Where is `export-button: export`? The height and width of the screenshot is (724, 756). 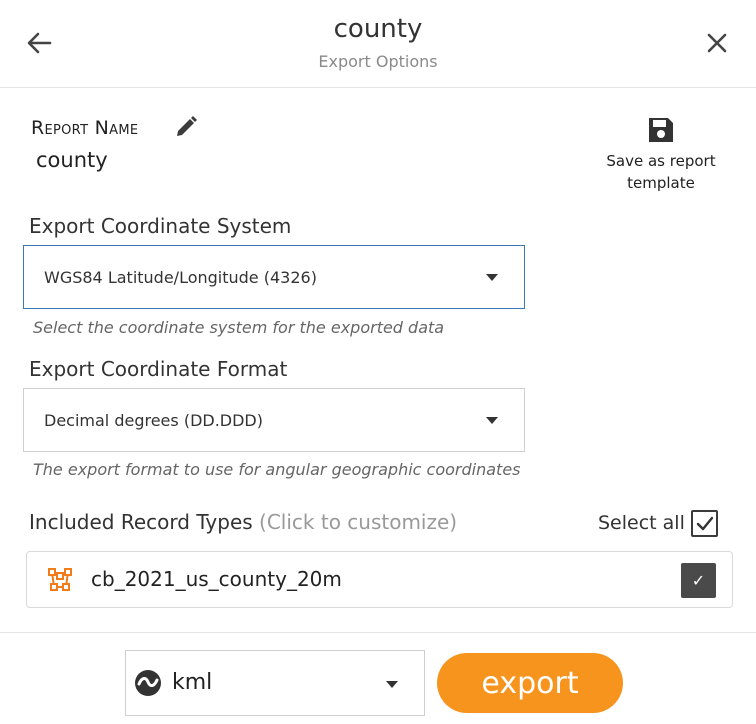 export-button: export is located at coordinates (530, 683).